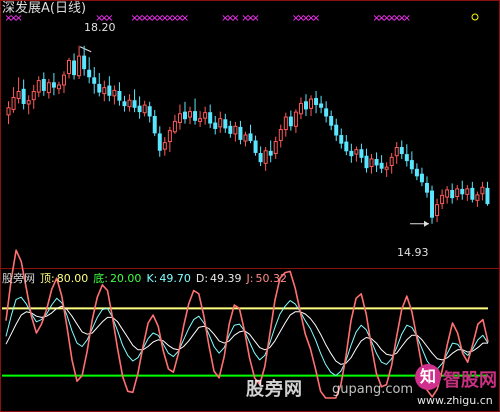 This screenshot has height=412, width=500. I want to click on bottom-label: 底:, so click(100, 278).